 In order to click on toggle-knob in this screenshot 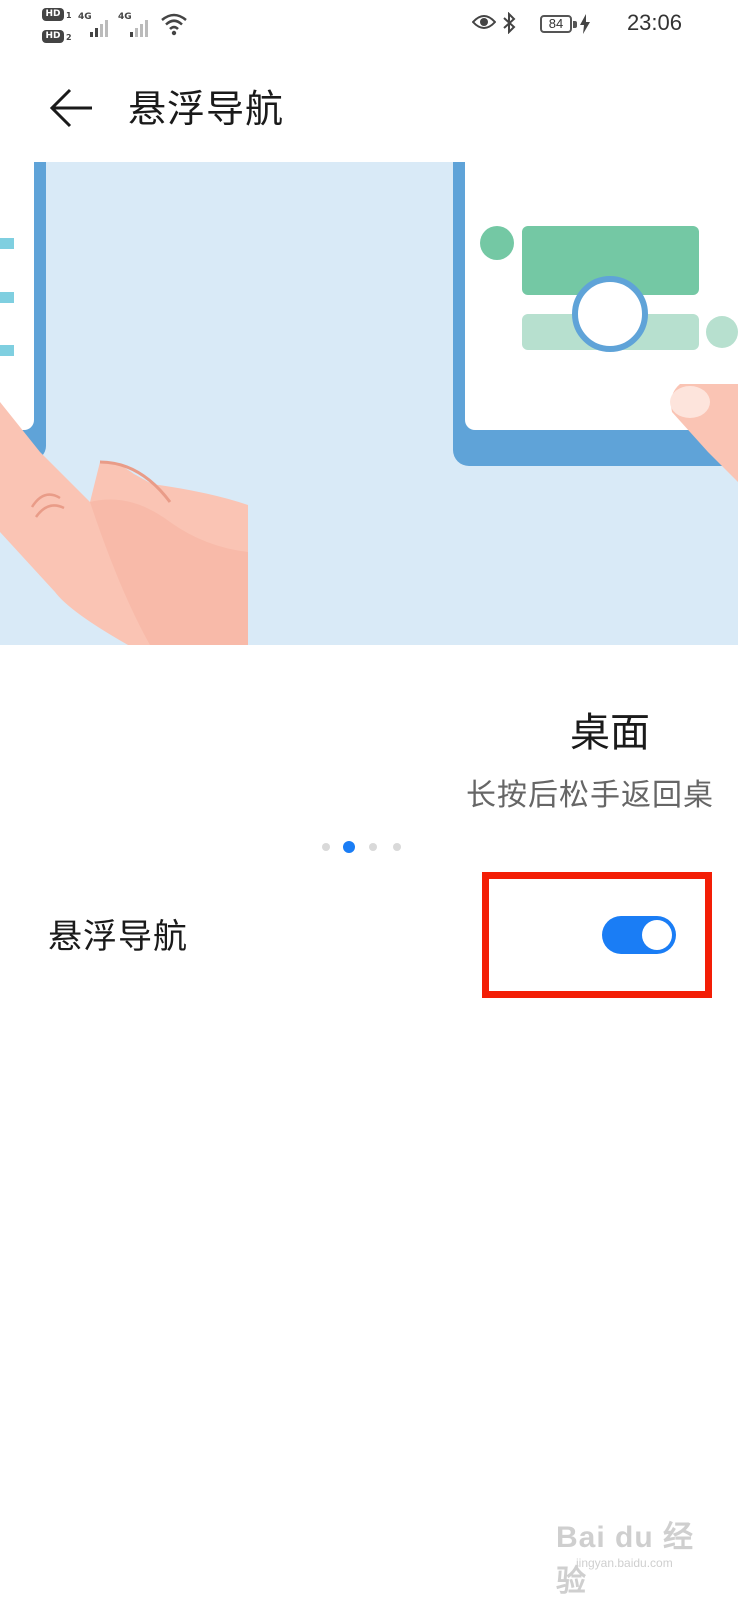, I will do `click(657, 935)`.